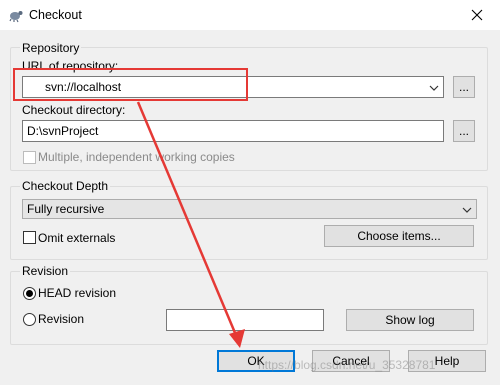 This screenshot has height=385, width=500. Describe the element at coordinates (66, 209) in the screenshot. I see `checkout-depth-value: Fully recursive` at that location.